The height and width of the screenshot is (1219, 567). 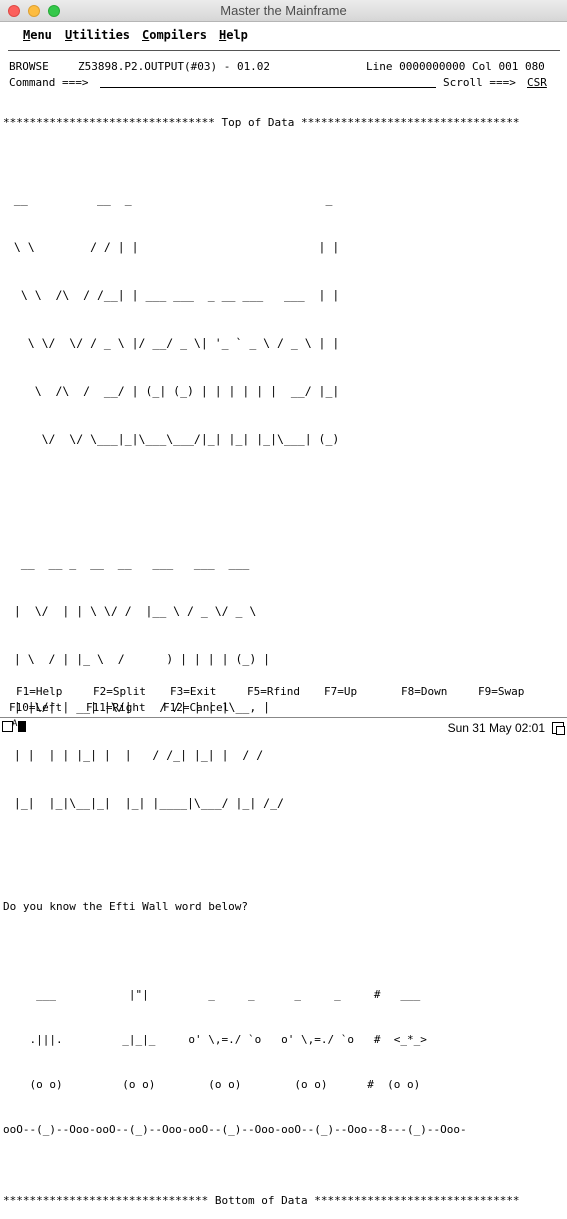 I want to click on efti-wall-question: Do you know the Efti Wall word below?, so click(x=126, y=906).